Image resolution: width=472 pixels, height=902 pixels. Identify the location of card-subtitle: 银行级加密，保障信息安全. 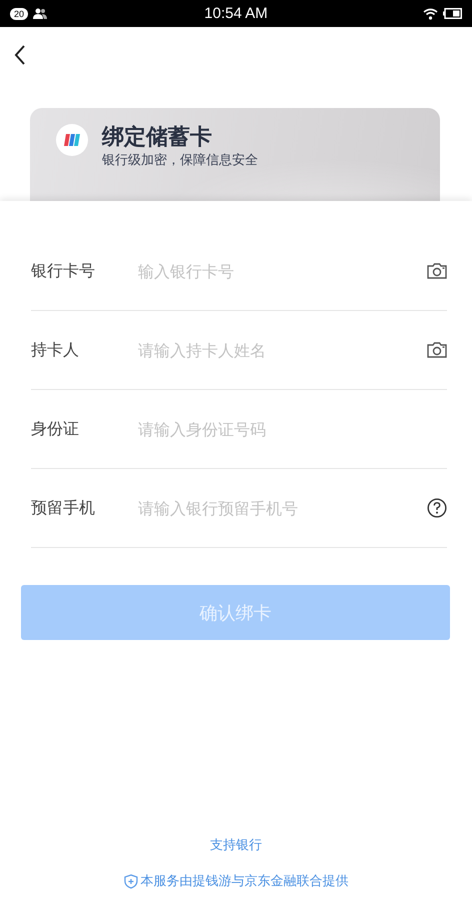
(180, 161).